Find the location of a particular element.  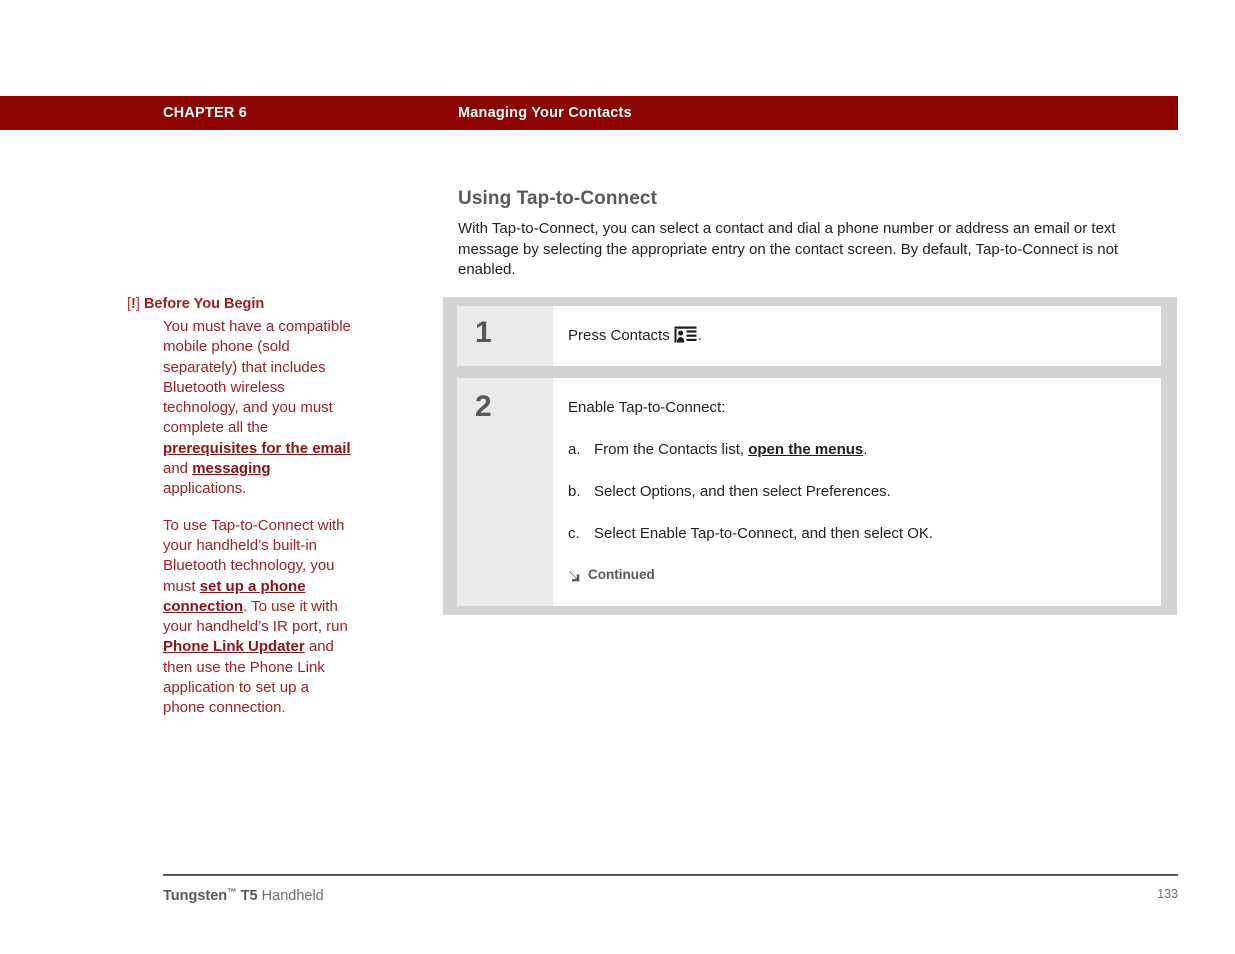

step-body: Press Contacts. is located at coordinates (857, 336).